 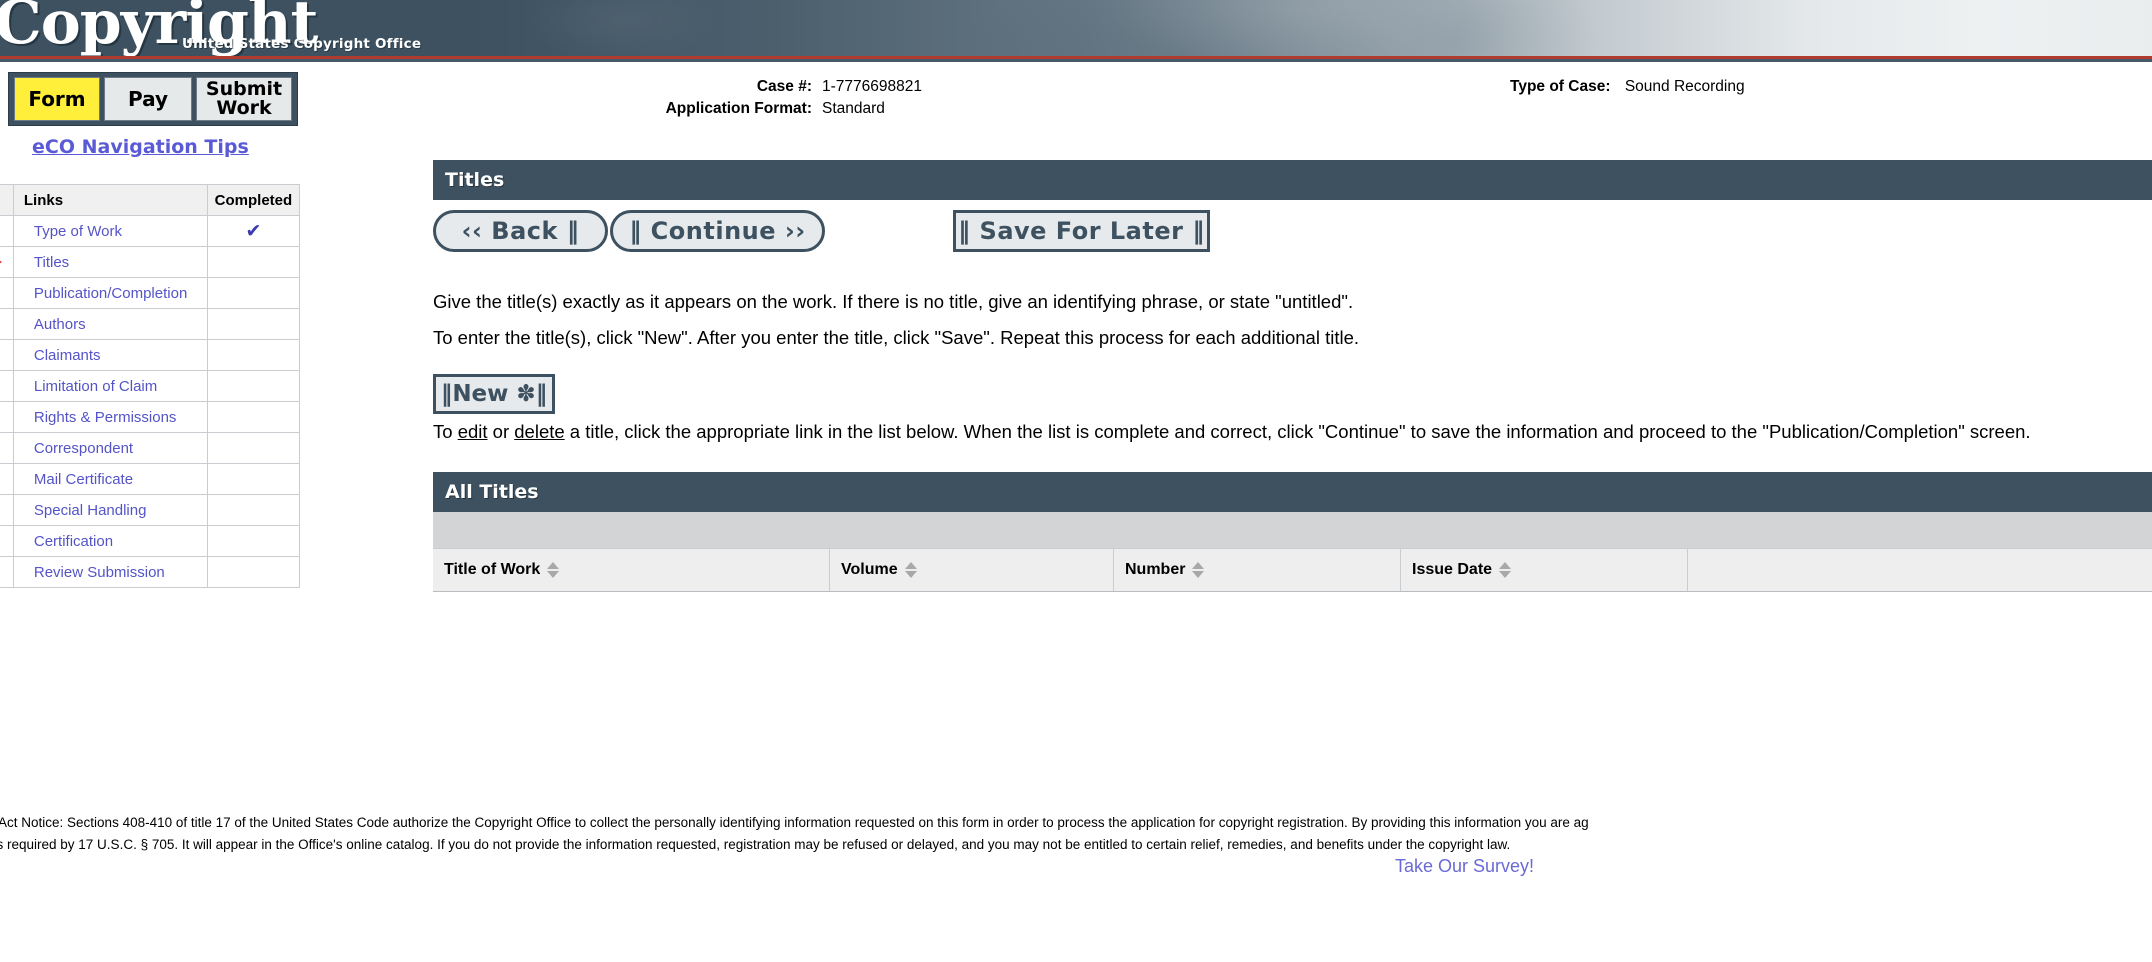 I want to click on sidebar-row-authors: Authors, so click(x=150, y=324).